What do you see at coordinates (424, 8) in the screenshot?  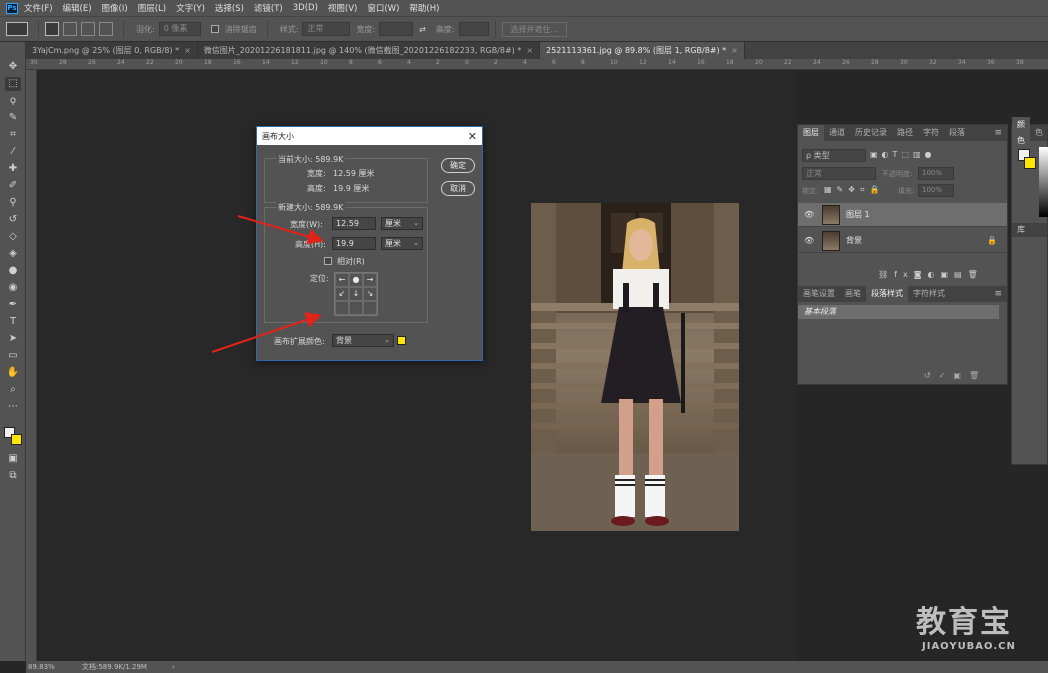 I see `menu-help: 帮助(H)` at bounding box center [424, 8].